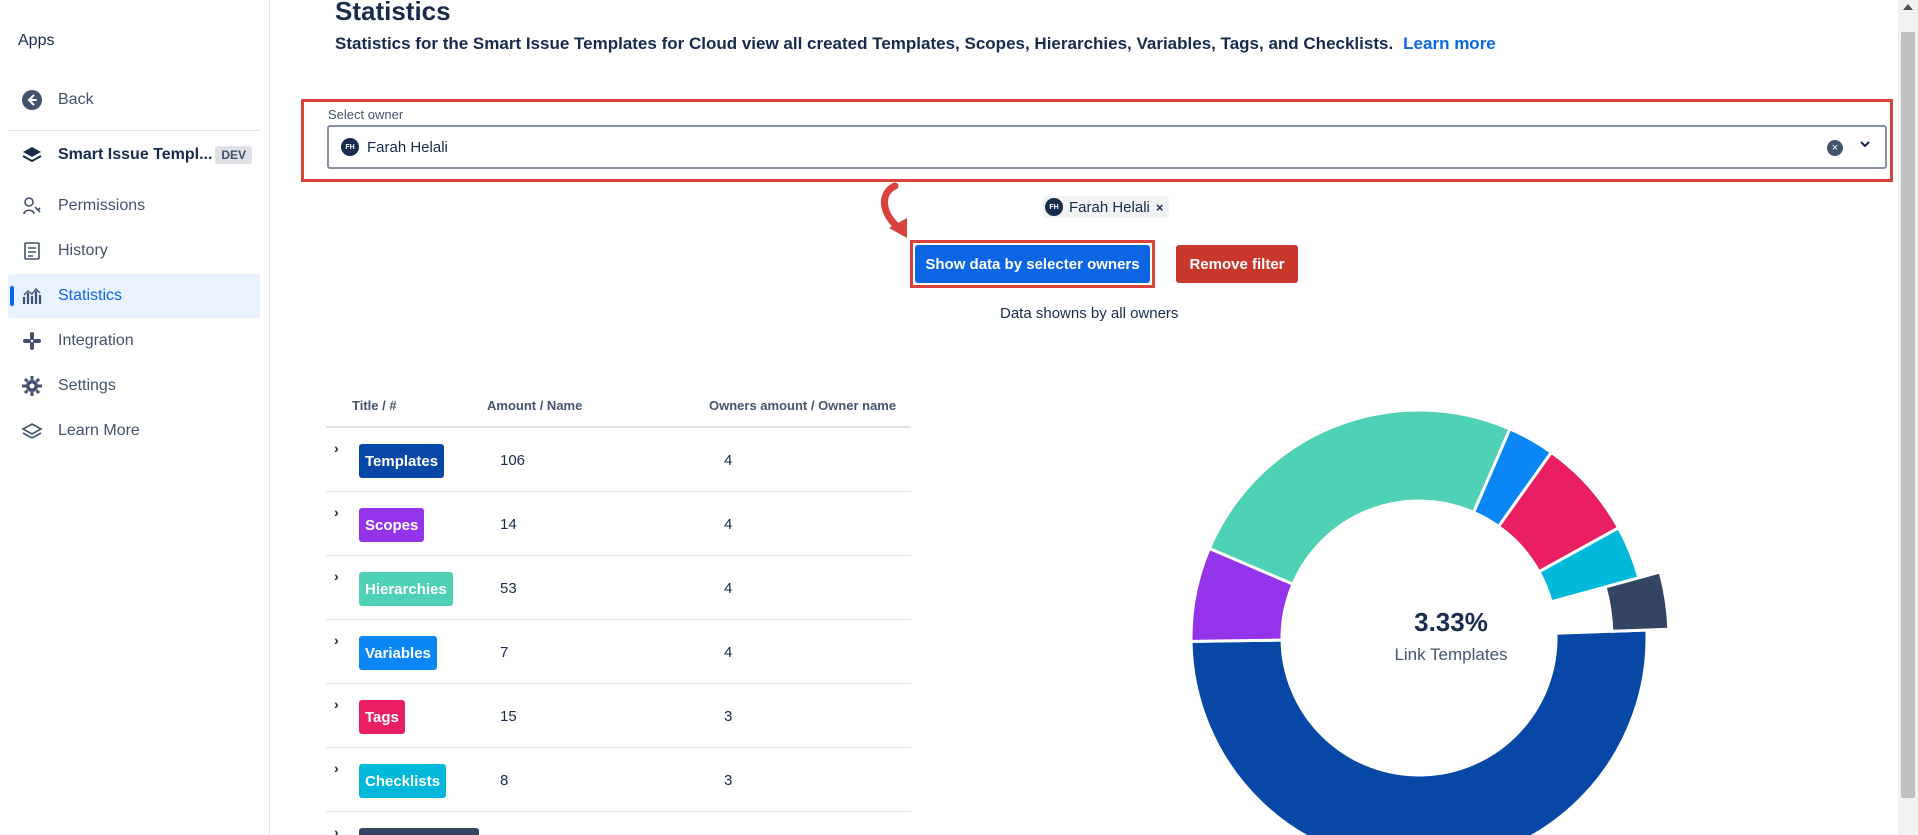 Image resolution: width=1918 pixels, height=835 pixels. Describe the element at coordinates (83, 250) in the screenshot. I see `sidebar-item-label: History` at that location.